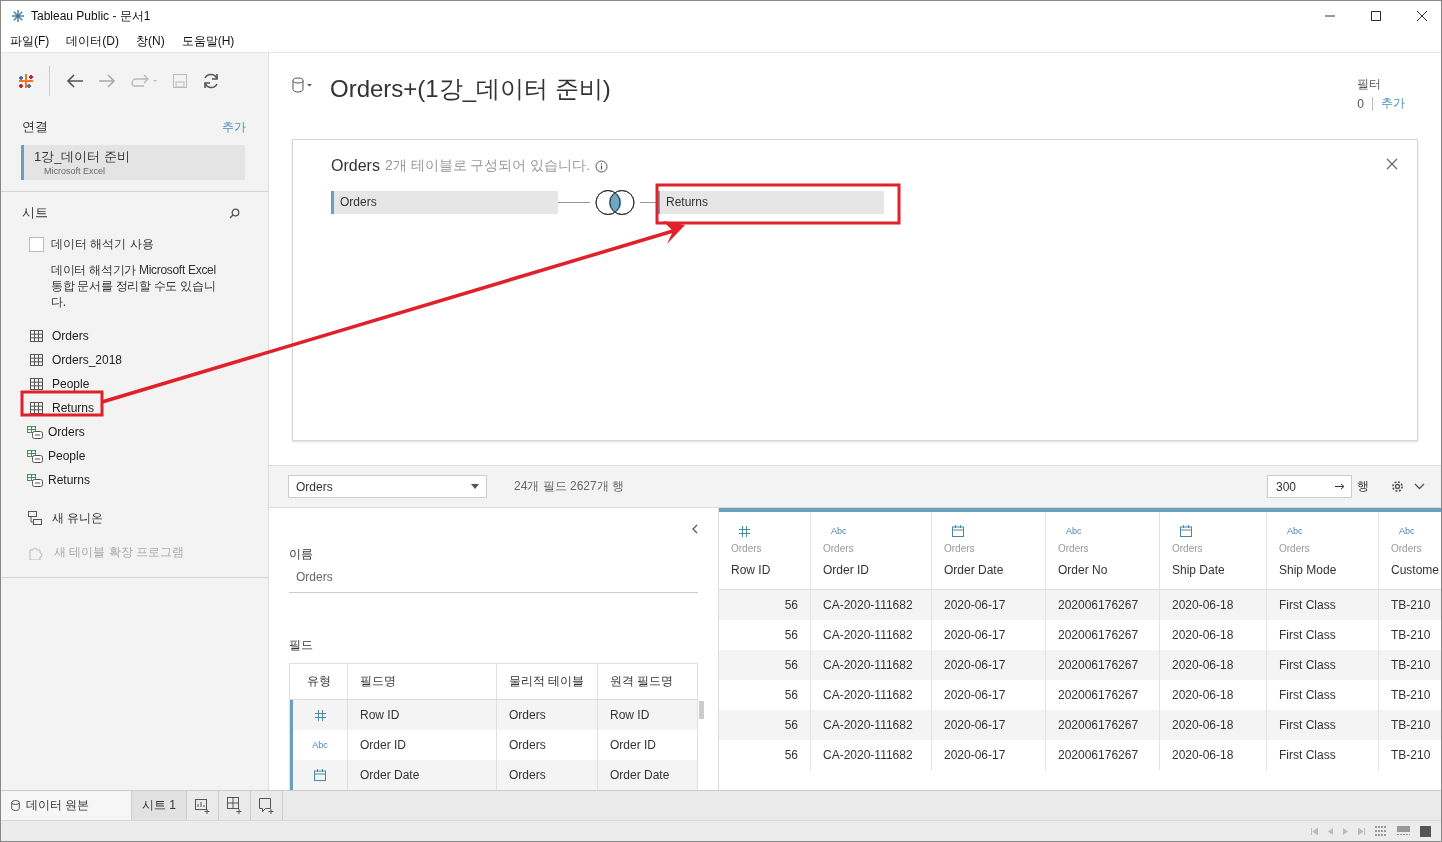  I want to click on arrow-right-icon, so click(1340, 486).